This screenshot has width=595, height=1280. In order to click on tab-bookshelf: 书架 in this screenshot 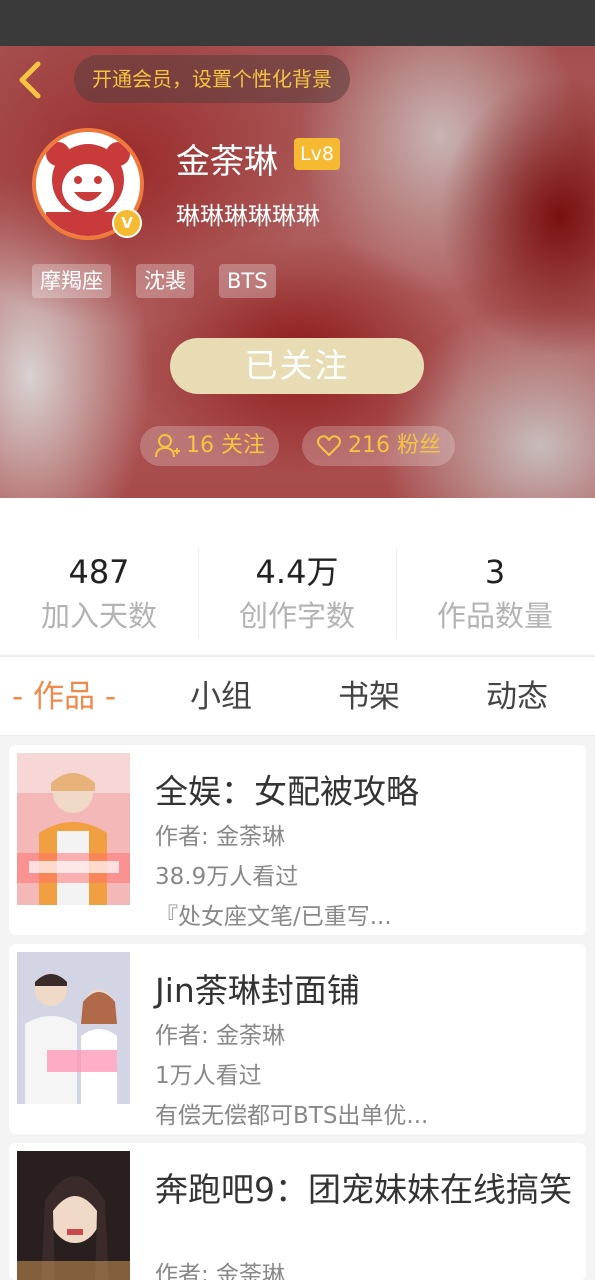, I will do `click(369, 697)`.